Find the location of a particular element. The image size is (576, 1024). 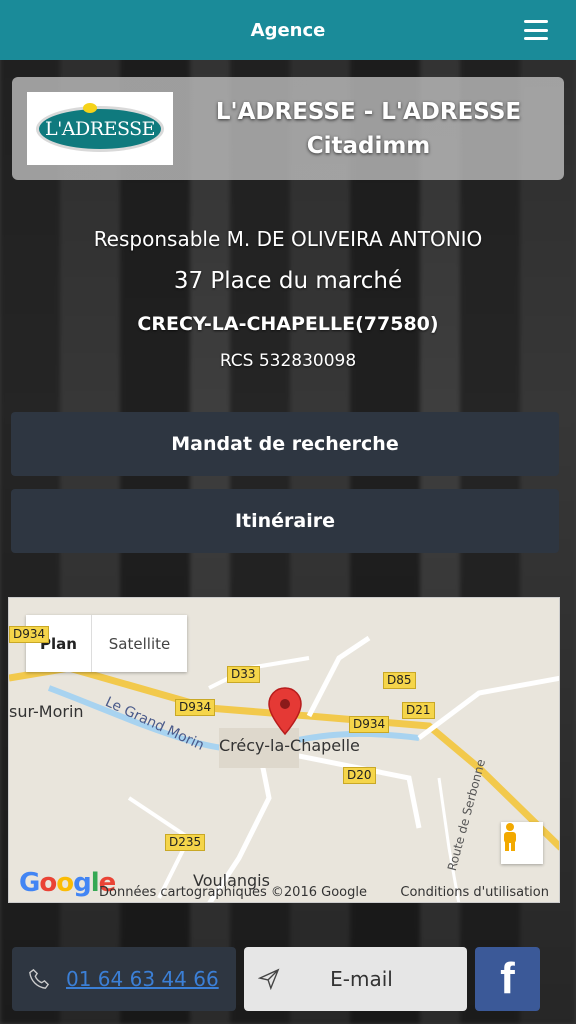

hamburger-menu-icon is located at coordinates (536, 30).